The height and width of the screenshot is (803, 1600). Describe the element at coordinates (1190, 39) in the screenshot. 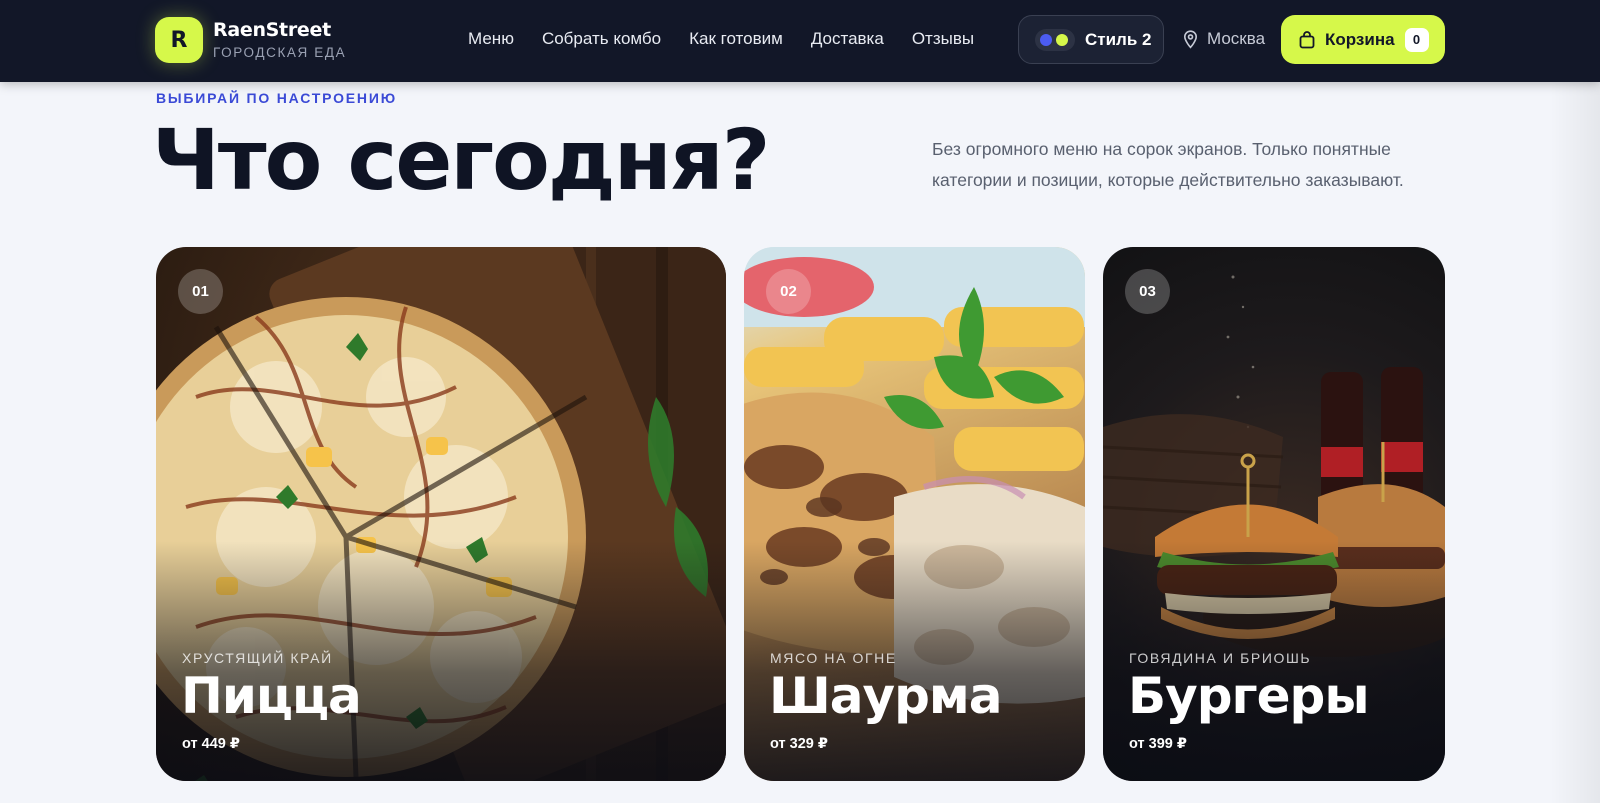

I see `location-pin-icon` at that location.